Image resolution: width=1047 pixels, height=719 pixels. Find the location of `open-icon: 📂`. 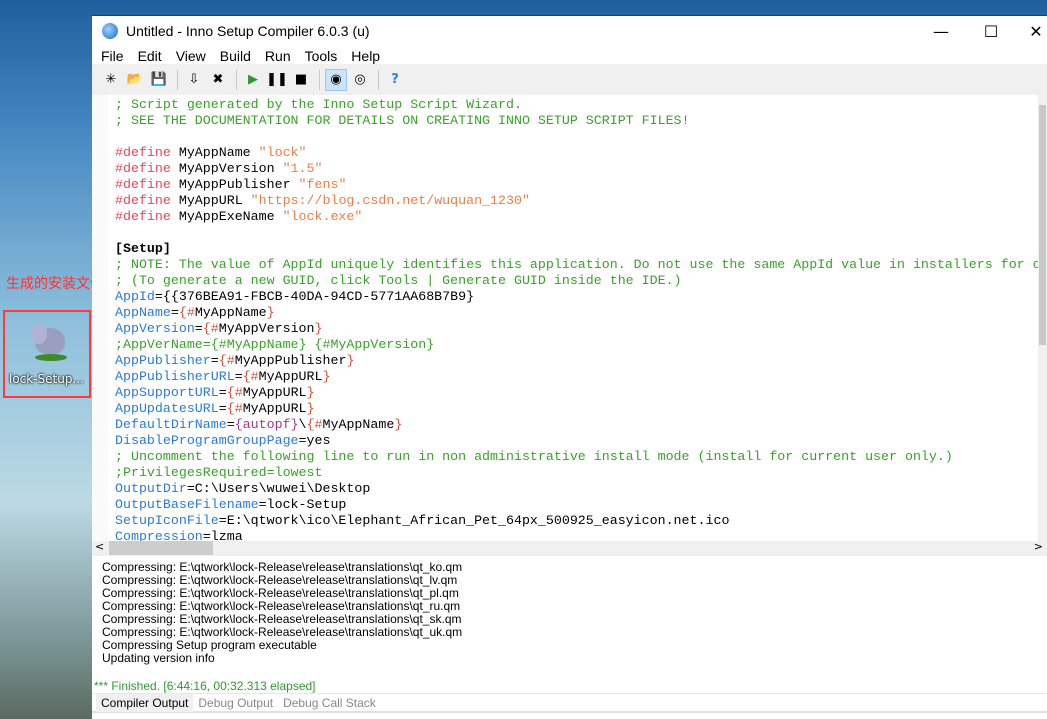

open-icon: 📂 is located at coordinates (135, 79).